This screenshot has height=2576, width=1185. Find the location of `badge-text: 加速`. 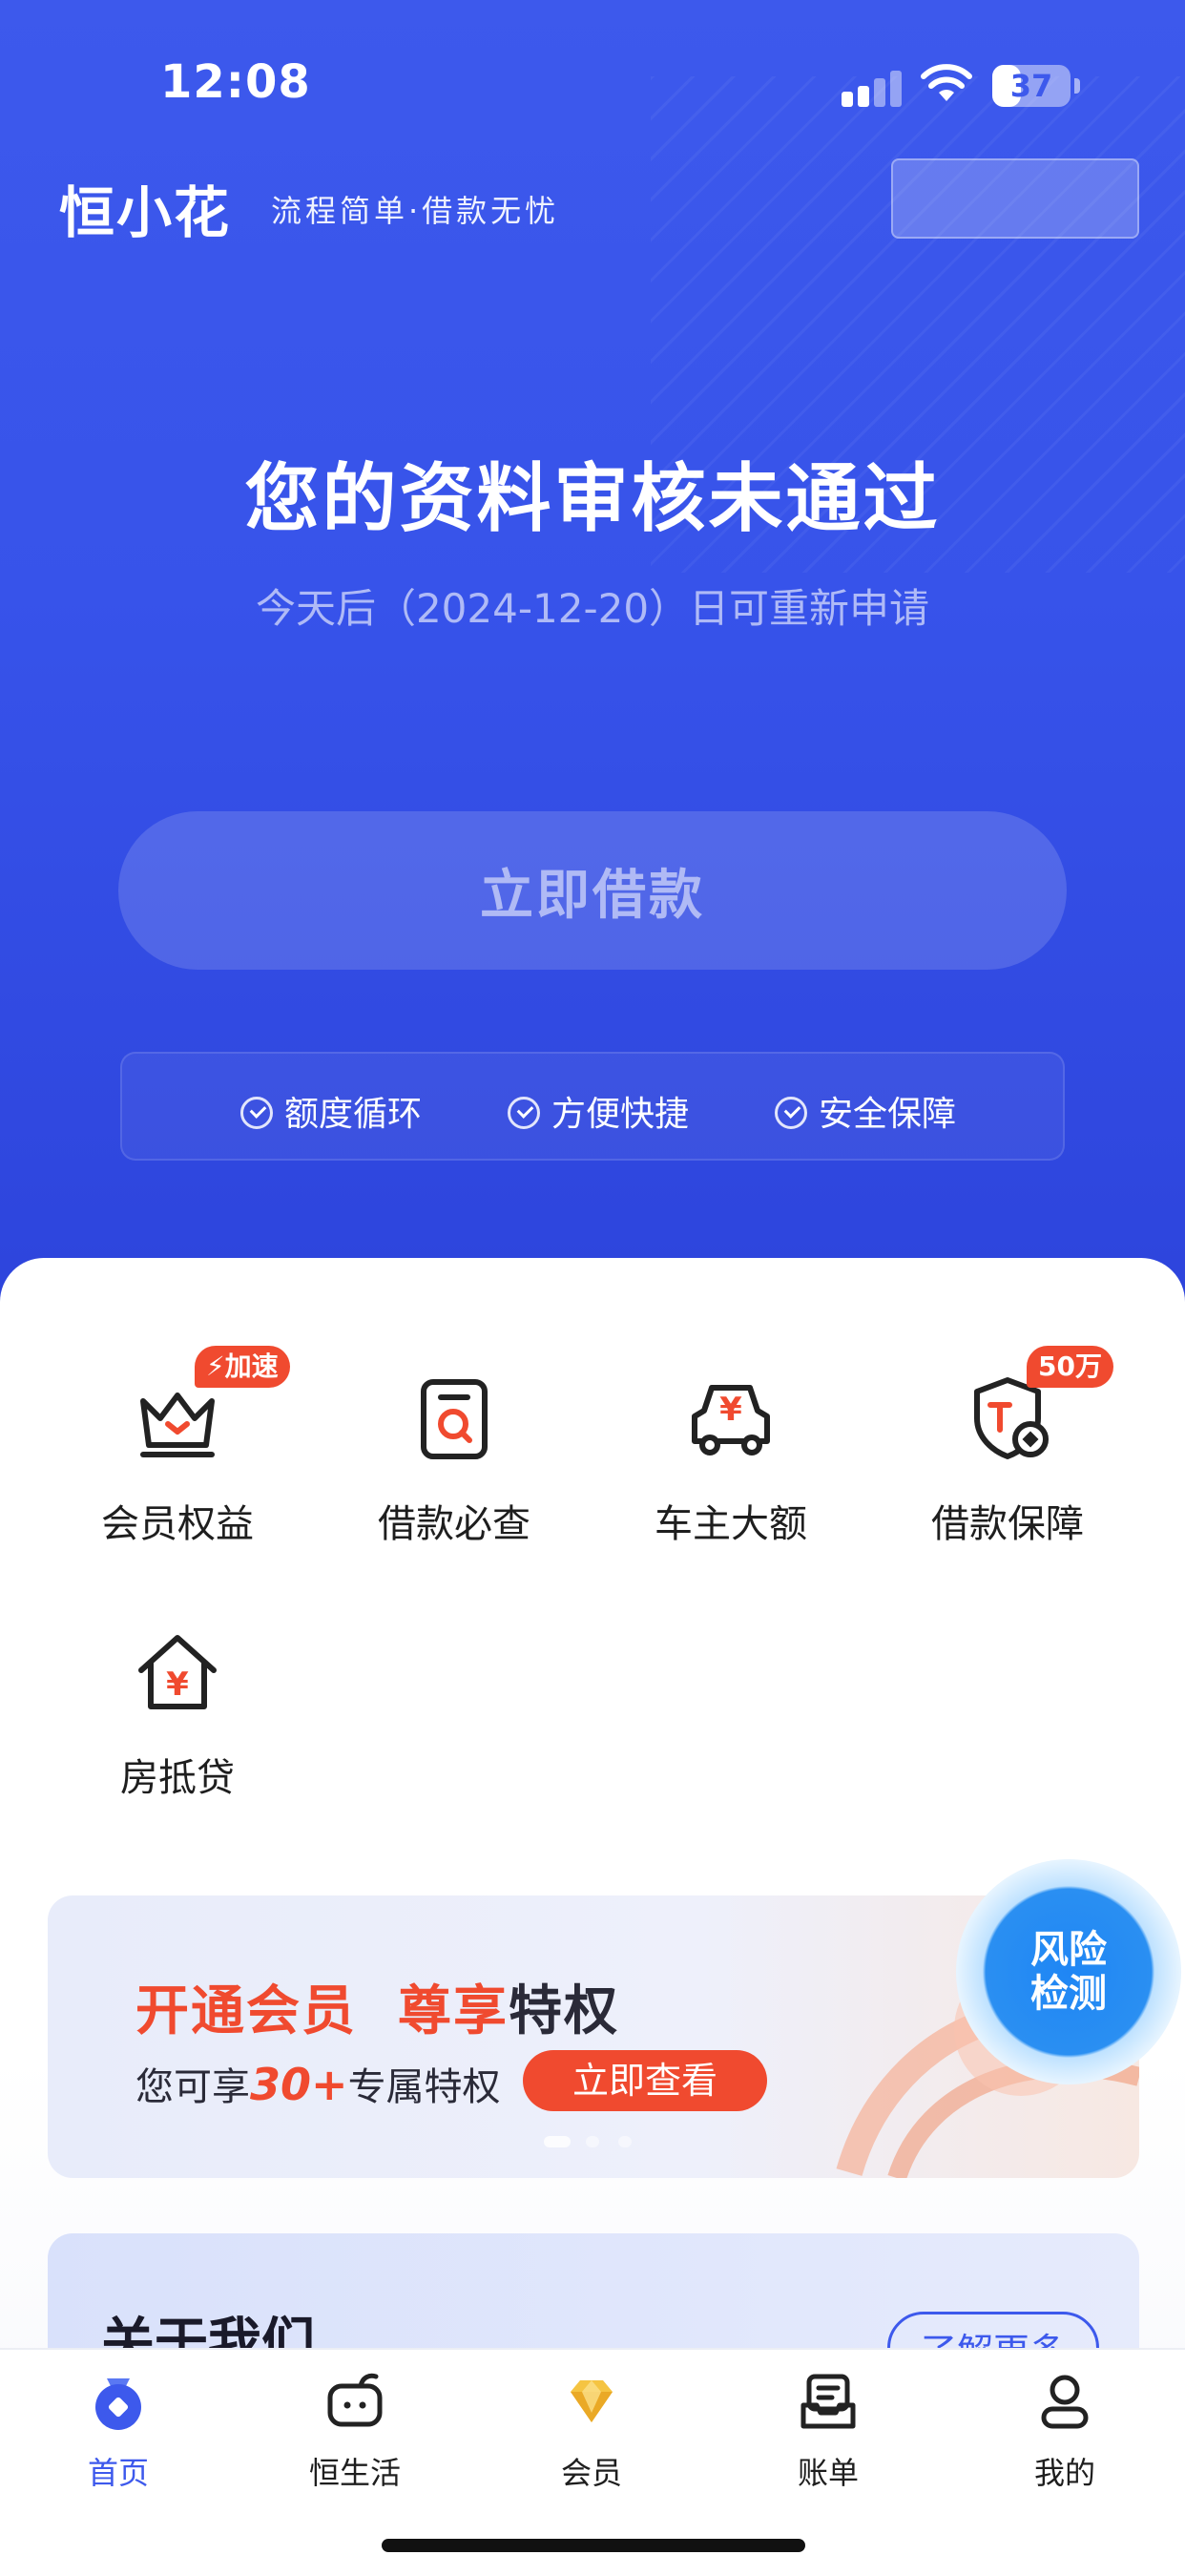

badge-text: 加速 is located at coordinates (251, 1366).